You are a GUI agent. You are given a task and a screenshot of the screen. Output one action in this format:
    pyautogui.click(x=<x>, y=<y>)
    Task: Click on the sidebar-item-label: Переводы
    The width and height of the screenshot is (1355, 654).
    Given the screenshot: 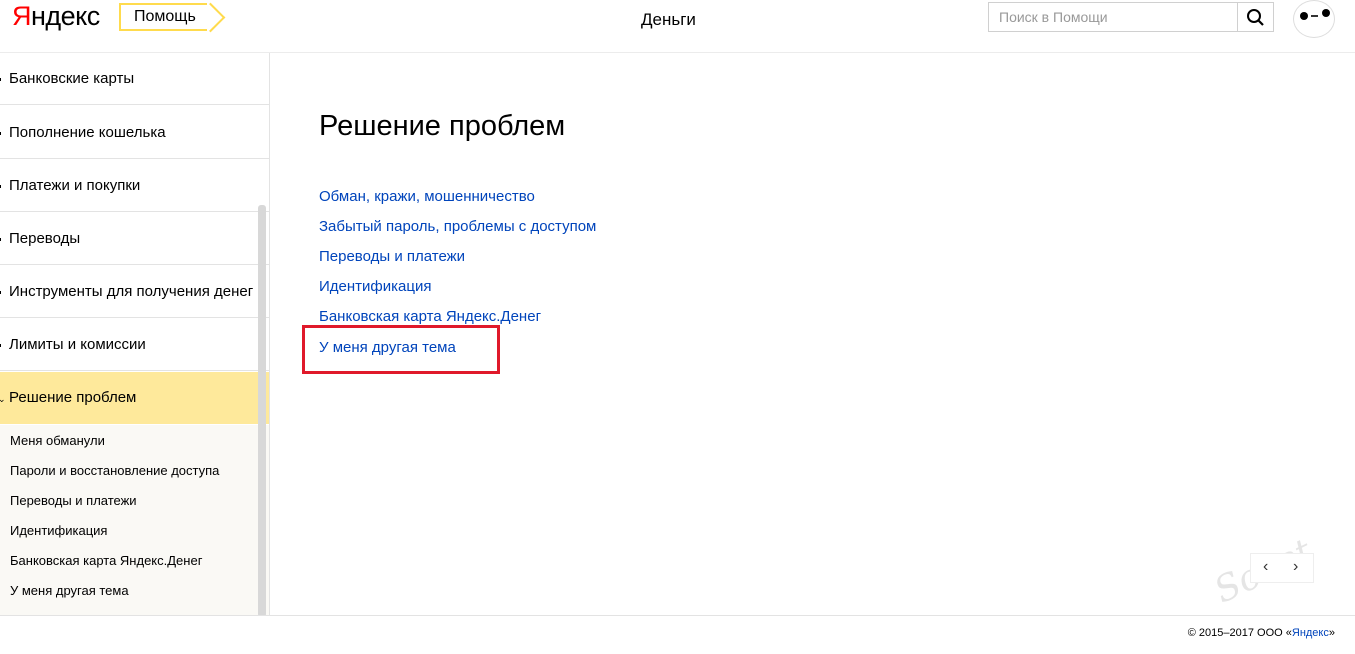 What is the action you would take?
    pyautogui.click(x=45, y=238)
    